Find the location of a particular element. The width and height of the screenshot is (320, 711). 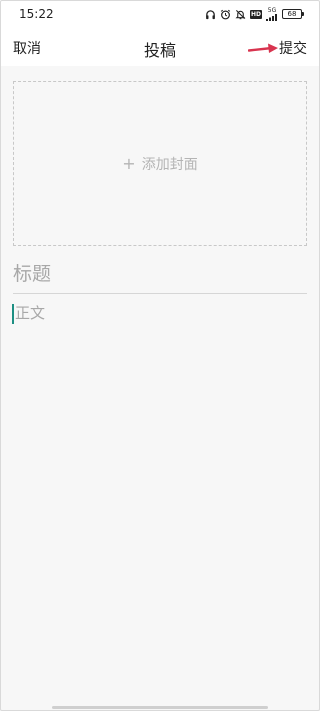

hd-icon: HD is located at coordinates (255, 14).